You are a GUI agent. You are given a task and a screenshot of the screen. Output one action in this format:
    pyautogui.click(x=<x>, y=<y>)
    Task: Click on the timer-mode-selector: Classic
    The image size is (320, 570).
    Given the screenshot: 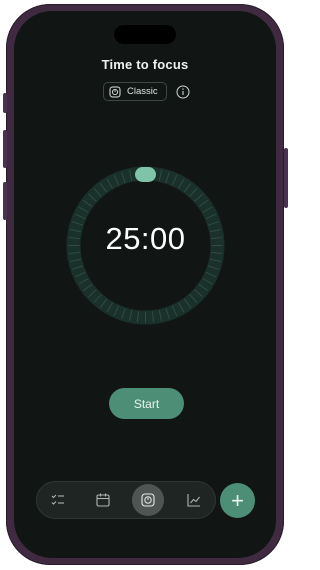 What is the action you would take?
    pyautogui.click(x=135, y=91)
    